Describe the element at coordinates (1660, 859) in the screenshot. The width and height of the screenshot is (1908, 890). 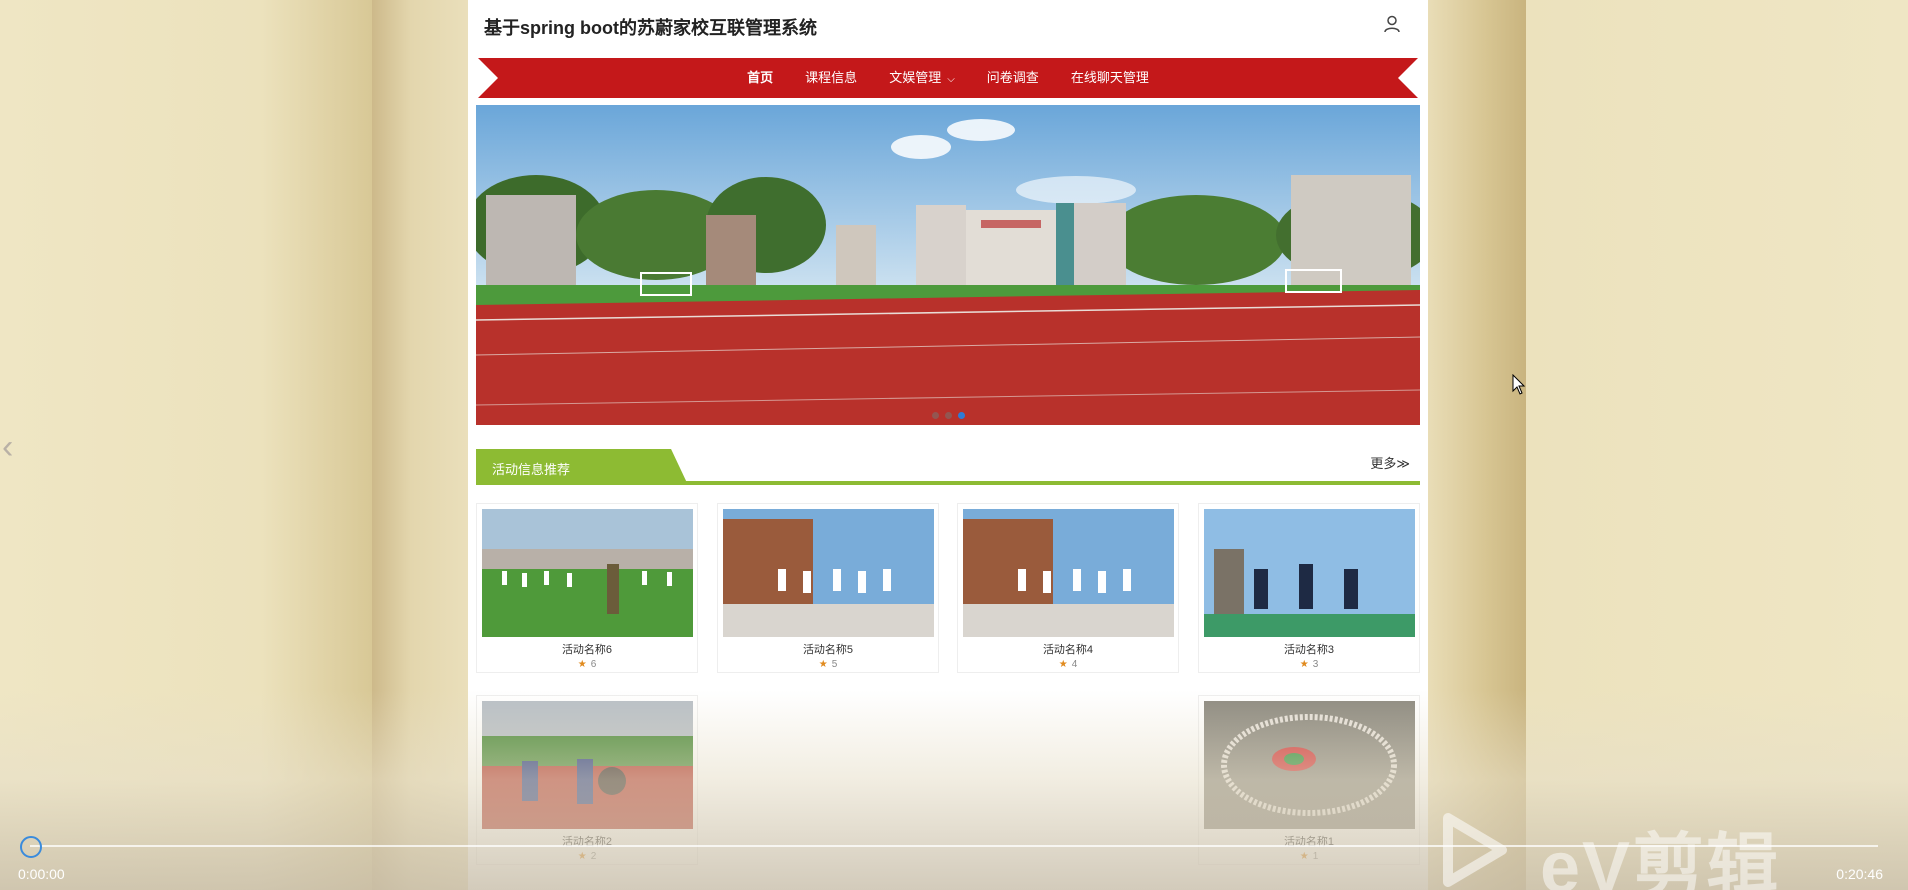
I see `watermark-text: eV剪辑` at that location.